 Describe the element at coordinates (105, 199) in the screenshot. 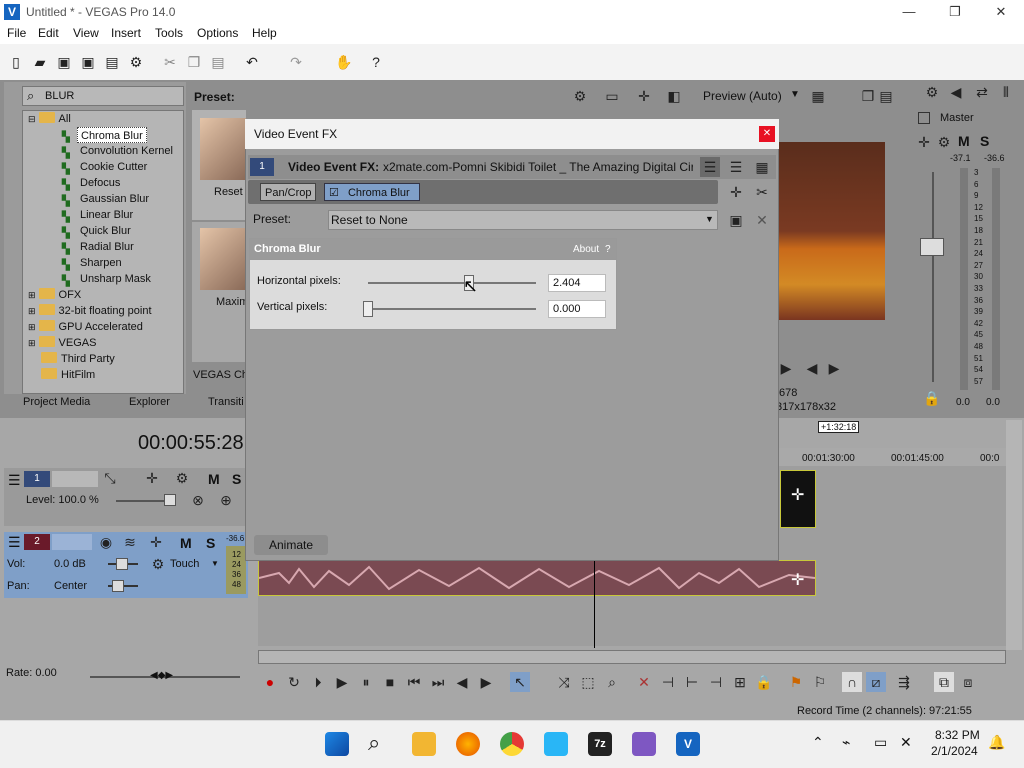

I see `tree-item-gaussian-blur: ▚ Gaussian Blur` at that location.